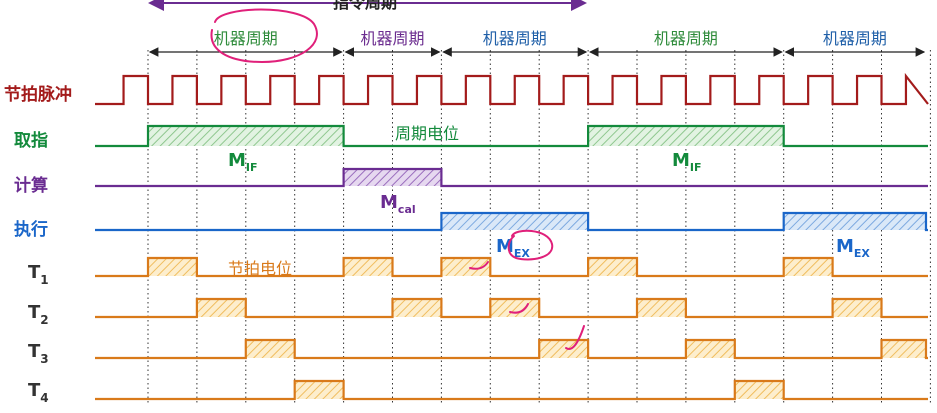  What do you see at coordinates (511, 177) in the screenshot?
I see `calc-waveform` at bounding box center [511, 177].